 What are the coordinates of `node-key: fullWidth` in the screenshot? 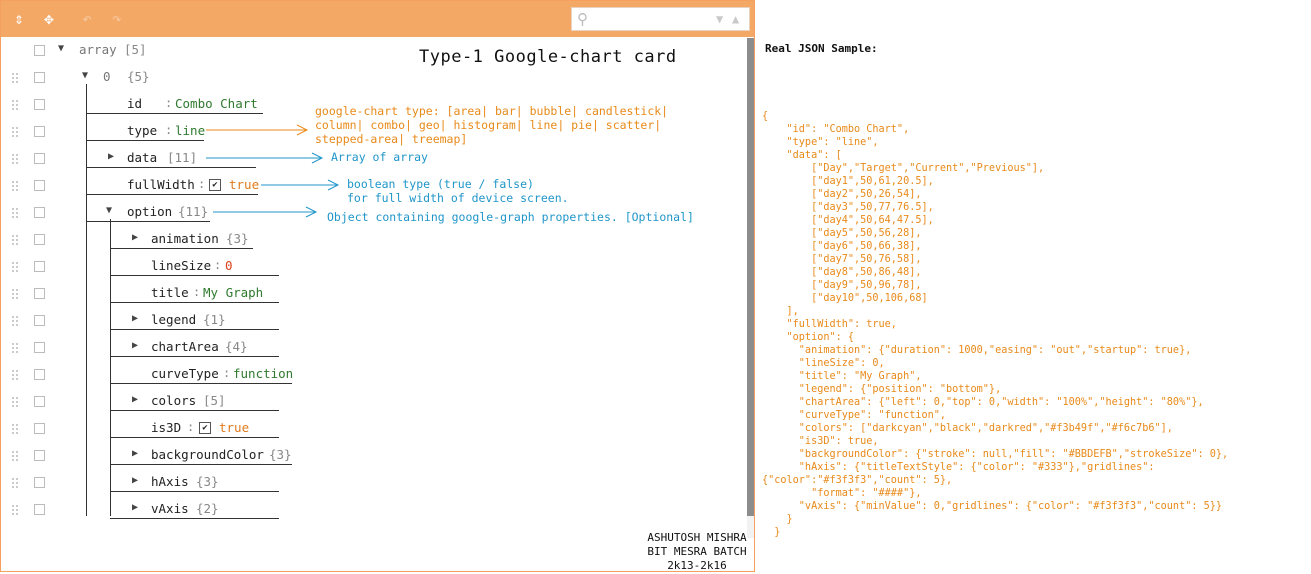 It's located at (161, 184).